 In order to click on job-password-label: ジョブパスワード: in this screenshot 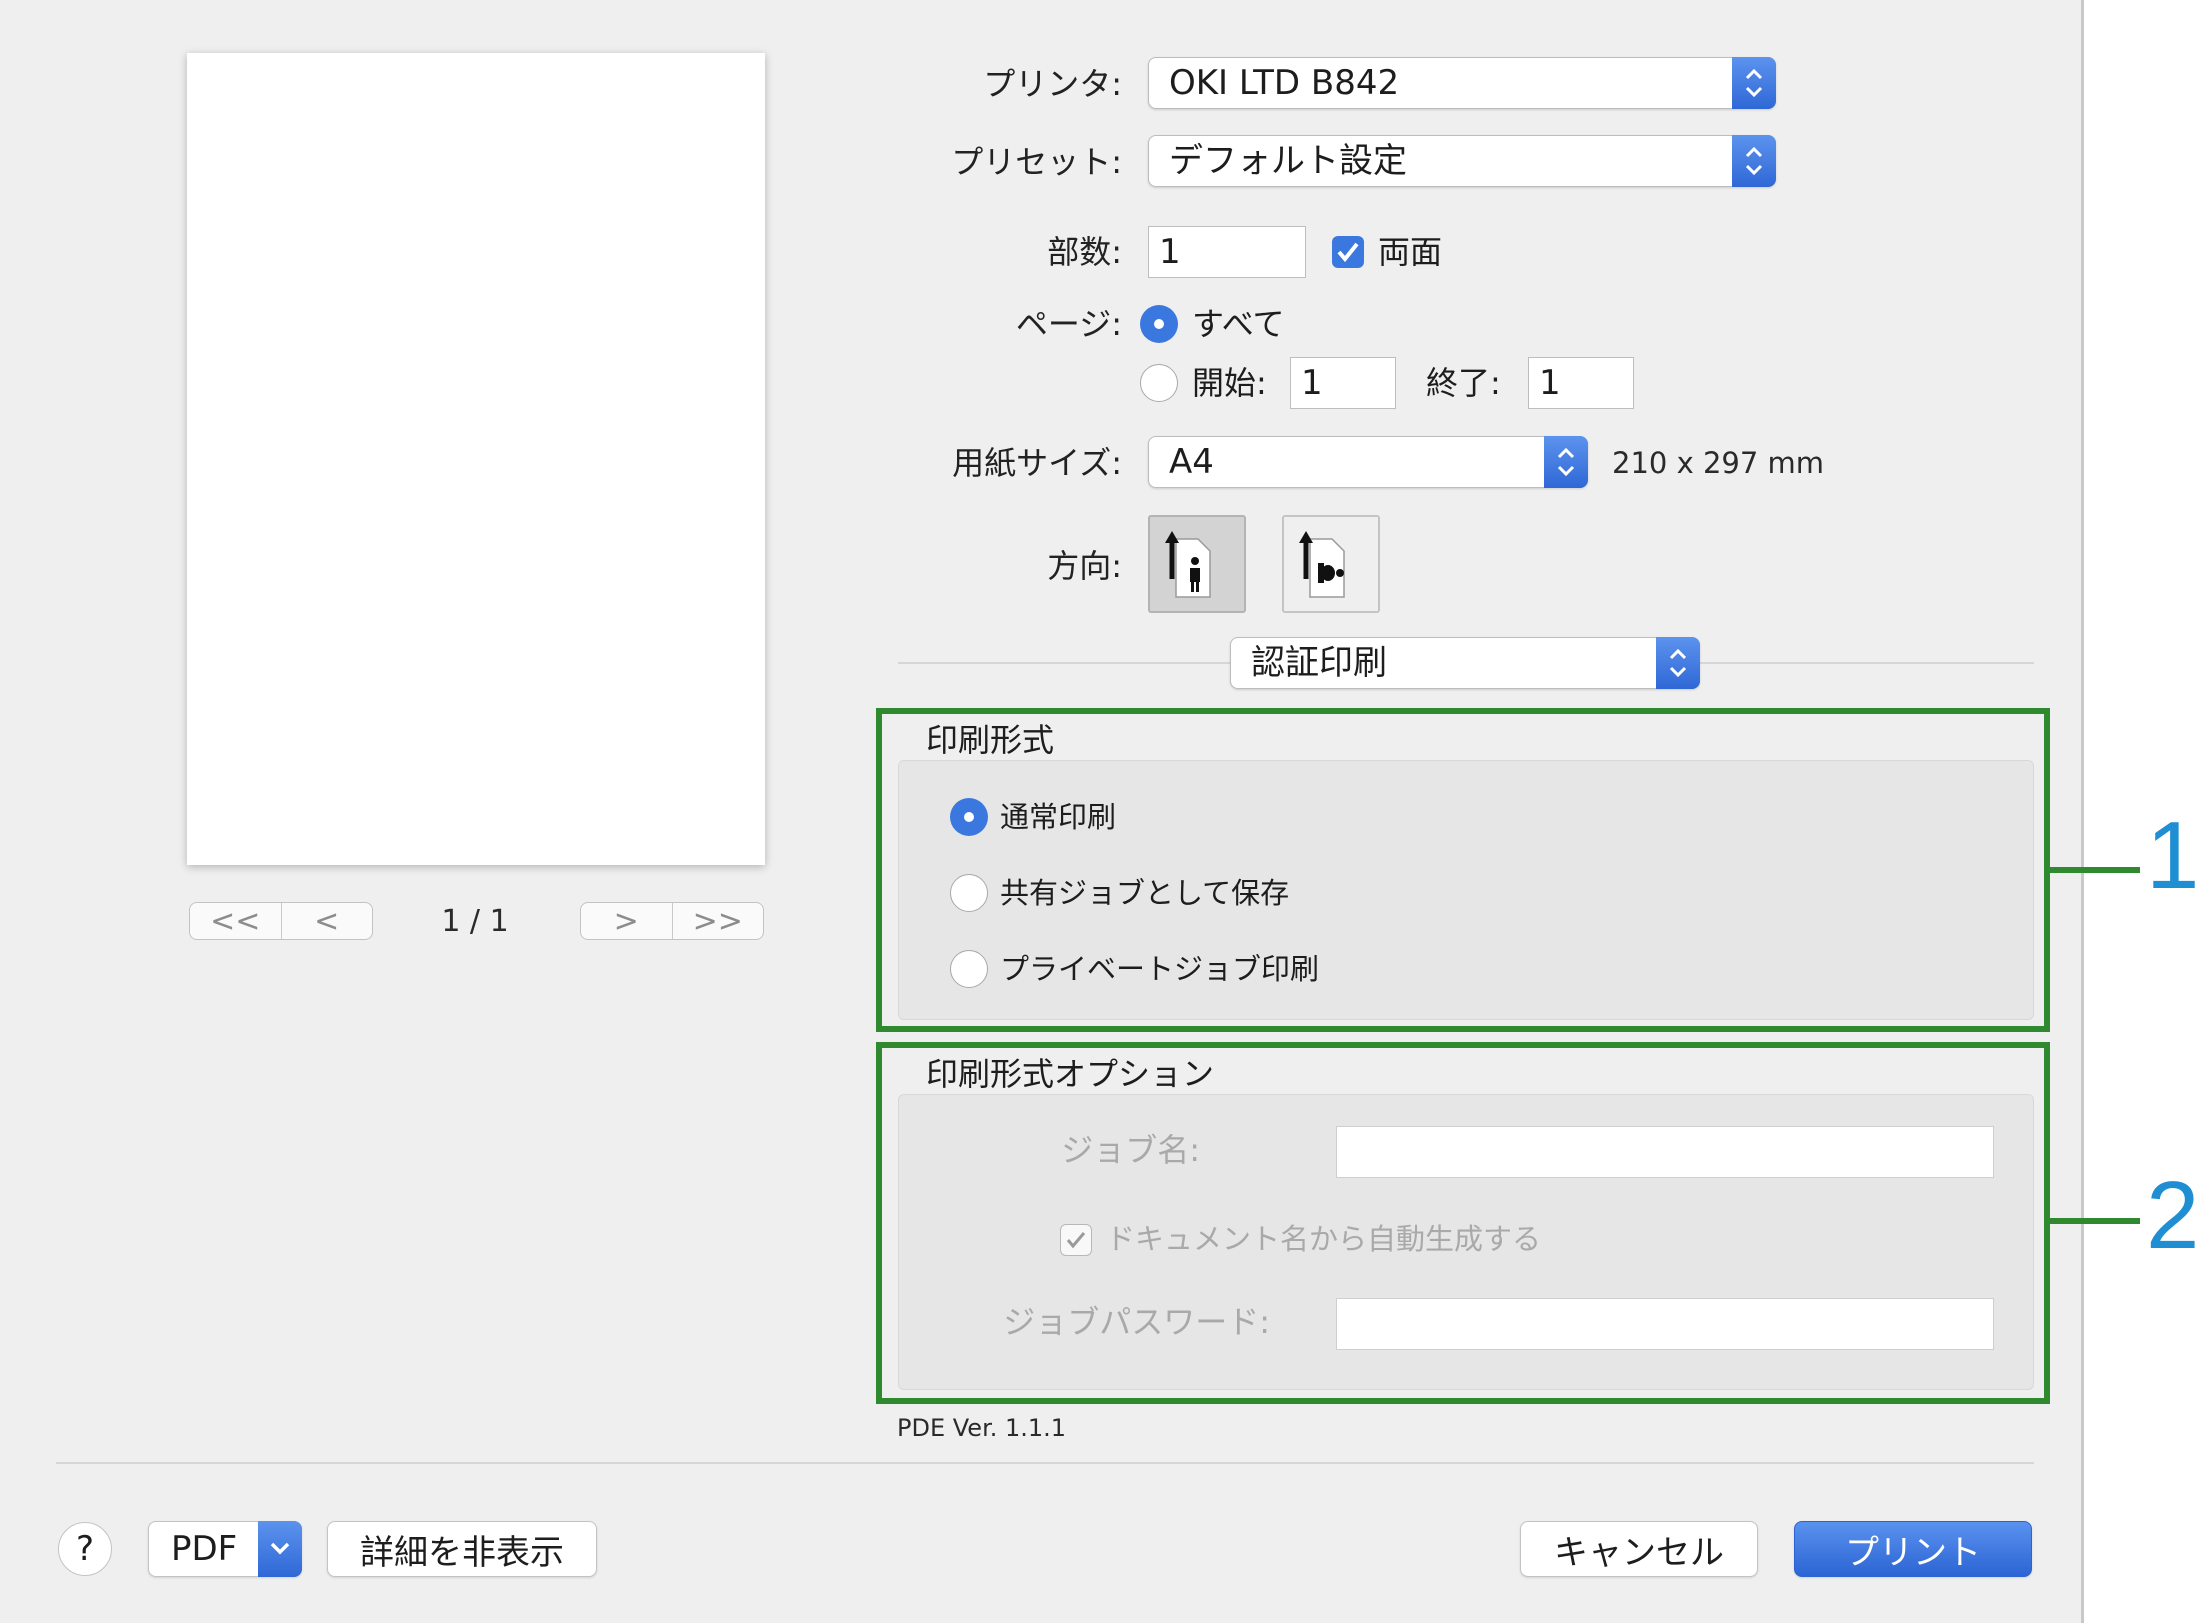, I will do `click(1136, 1322)`.